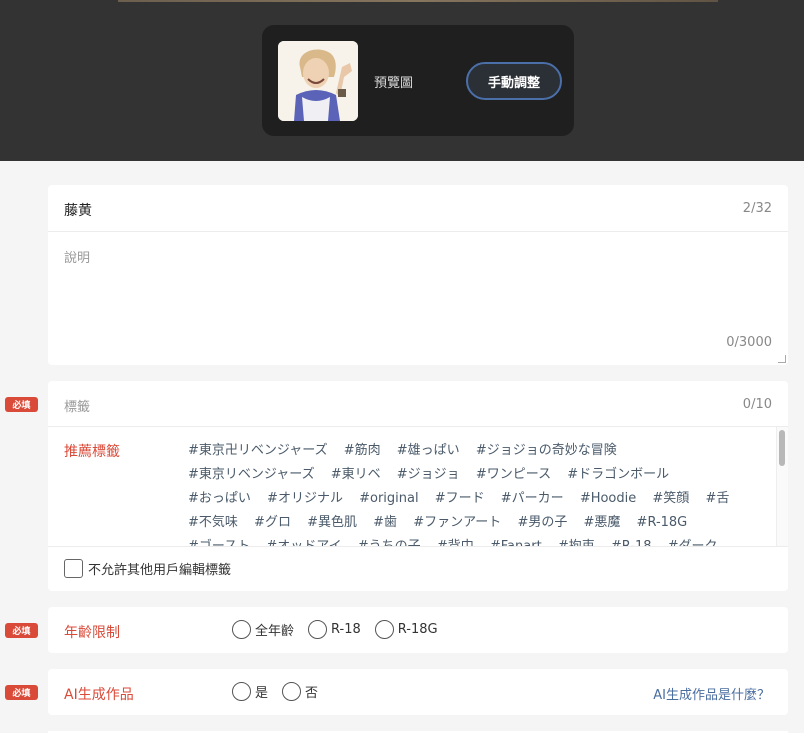 Image resolution: width=804 pixels, height=733 pixels. I want to click on recommended-tag: #東京リベンジャーズ, so click(251, 474).